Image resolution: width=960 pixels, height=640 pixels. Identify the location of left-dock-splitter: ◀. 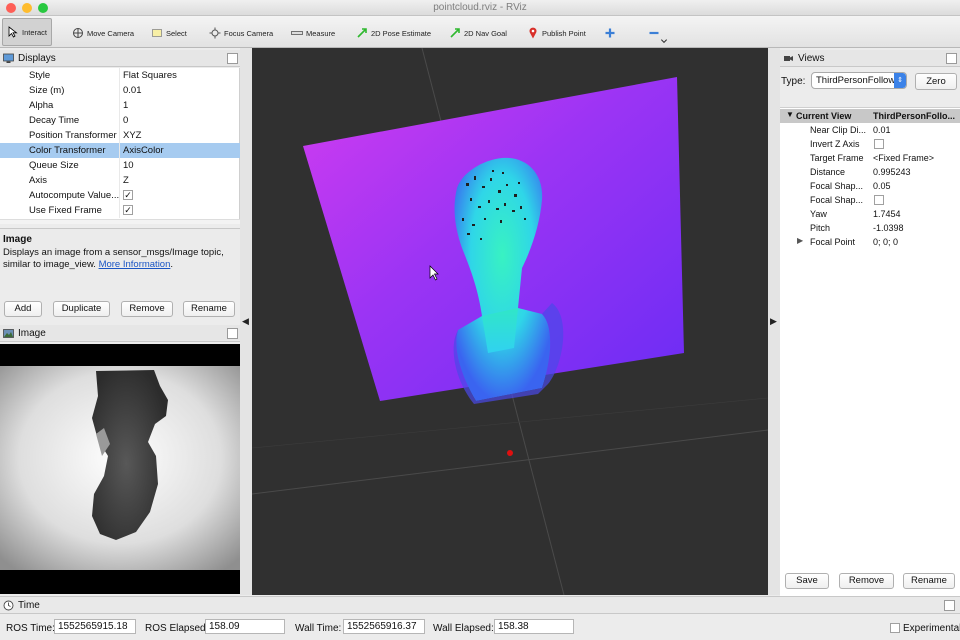
(246, 321).